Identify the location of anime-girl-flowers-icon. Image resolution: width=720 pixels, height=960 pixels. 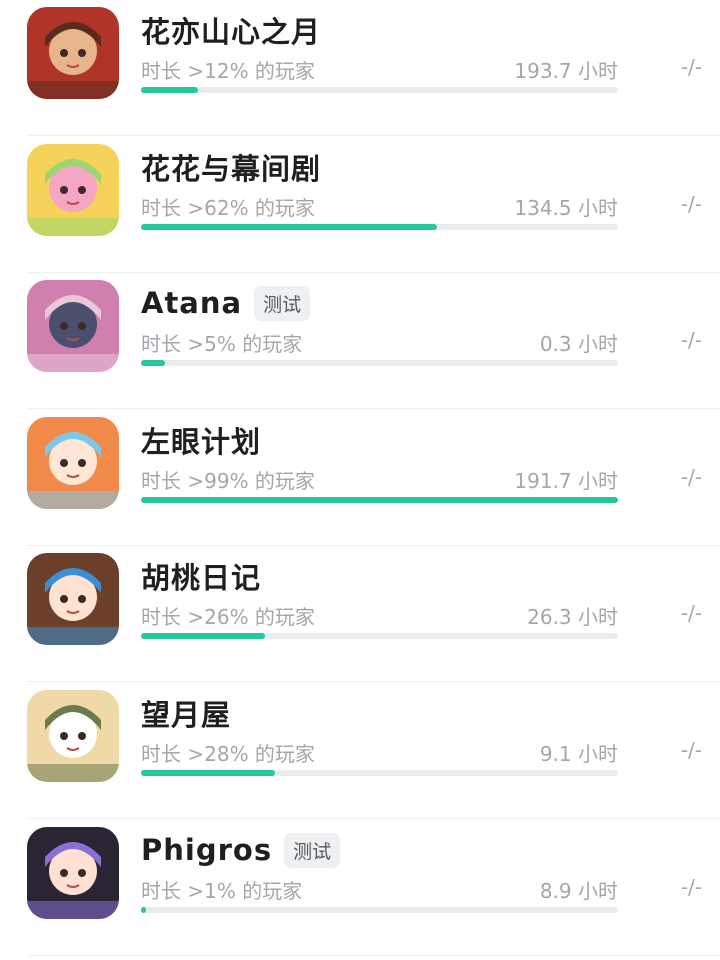
(73, 53).